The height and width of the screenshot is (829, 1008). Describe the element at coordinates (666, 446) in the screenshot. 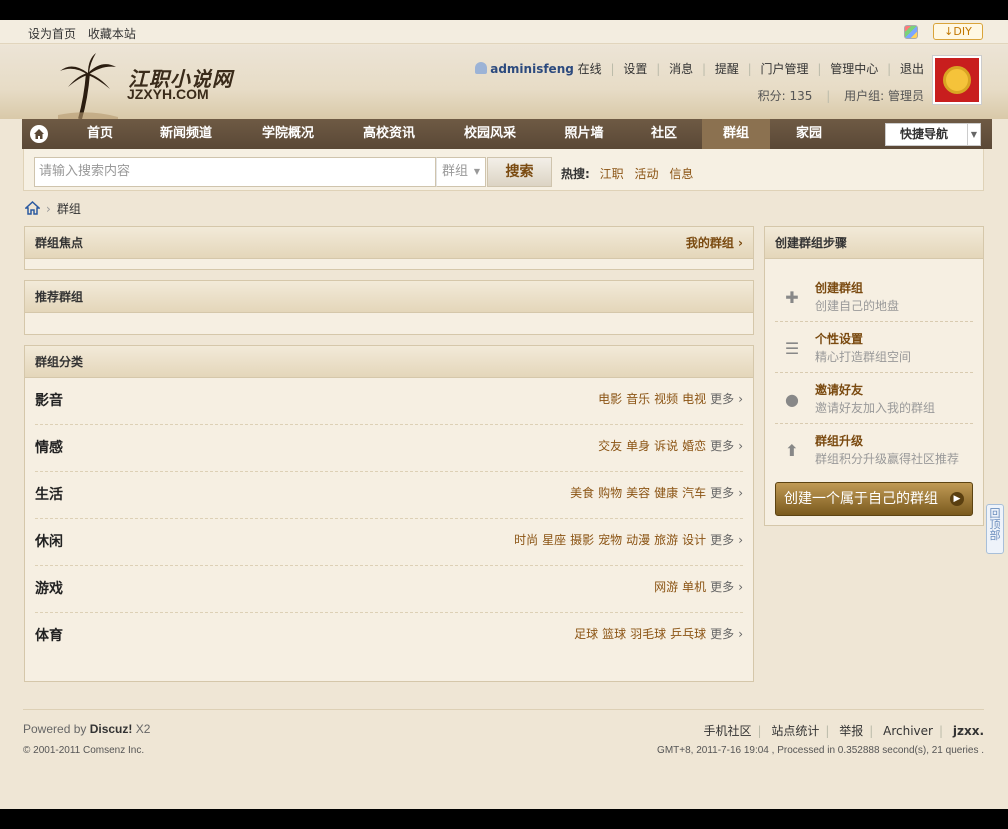

I see `category-link: 诉说` at that location.